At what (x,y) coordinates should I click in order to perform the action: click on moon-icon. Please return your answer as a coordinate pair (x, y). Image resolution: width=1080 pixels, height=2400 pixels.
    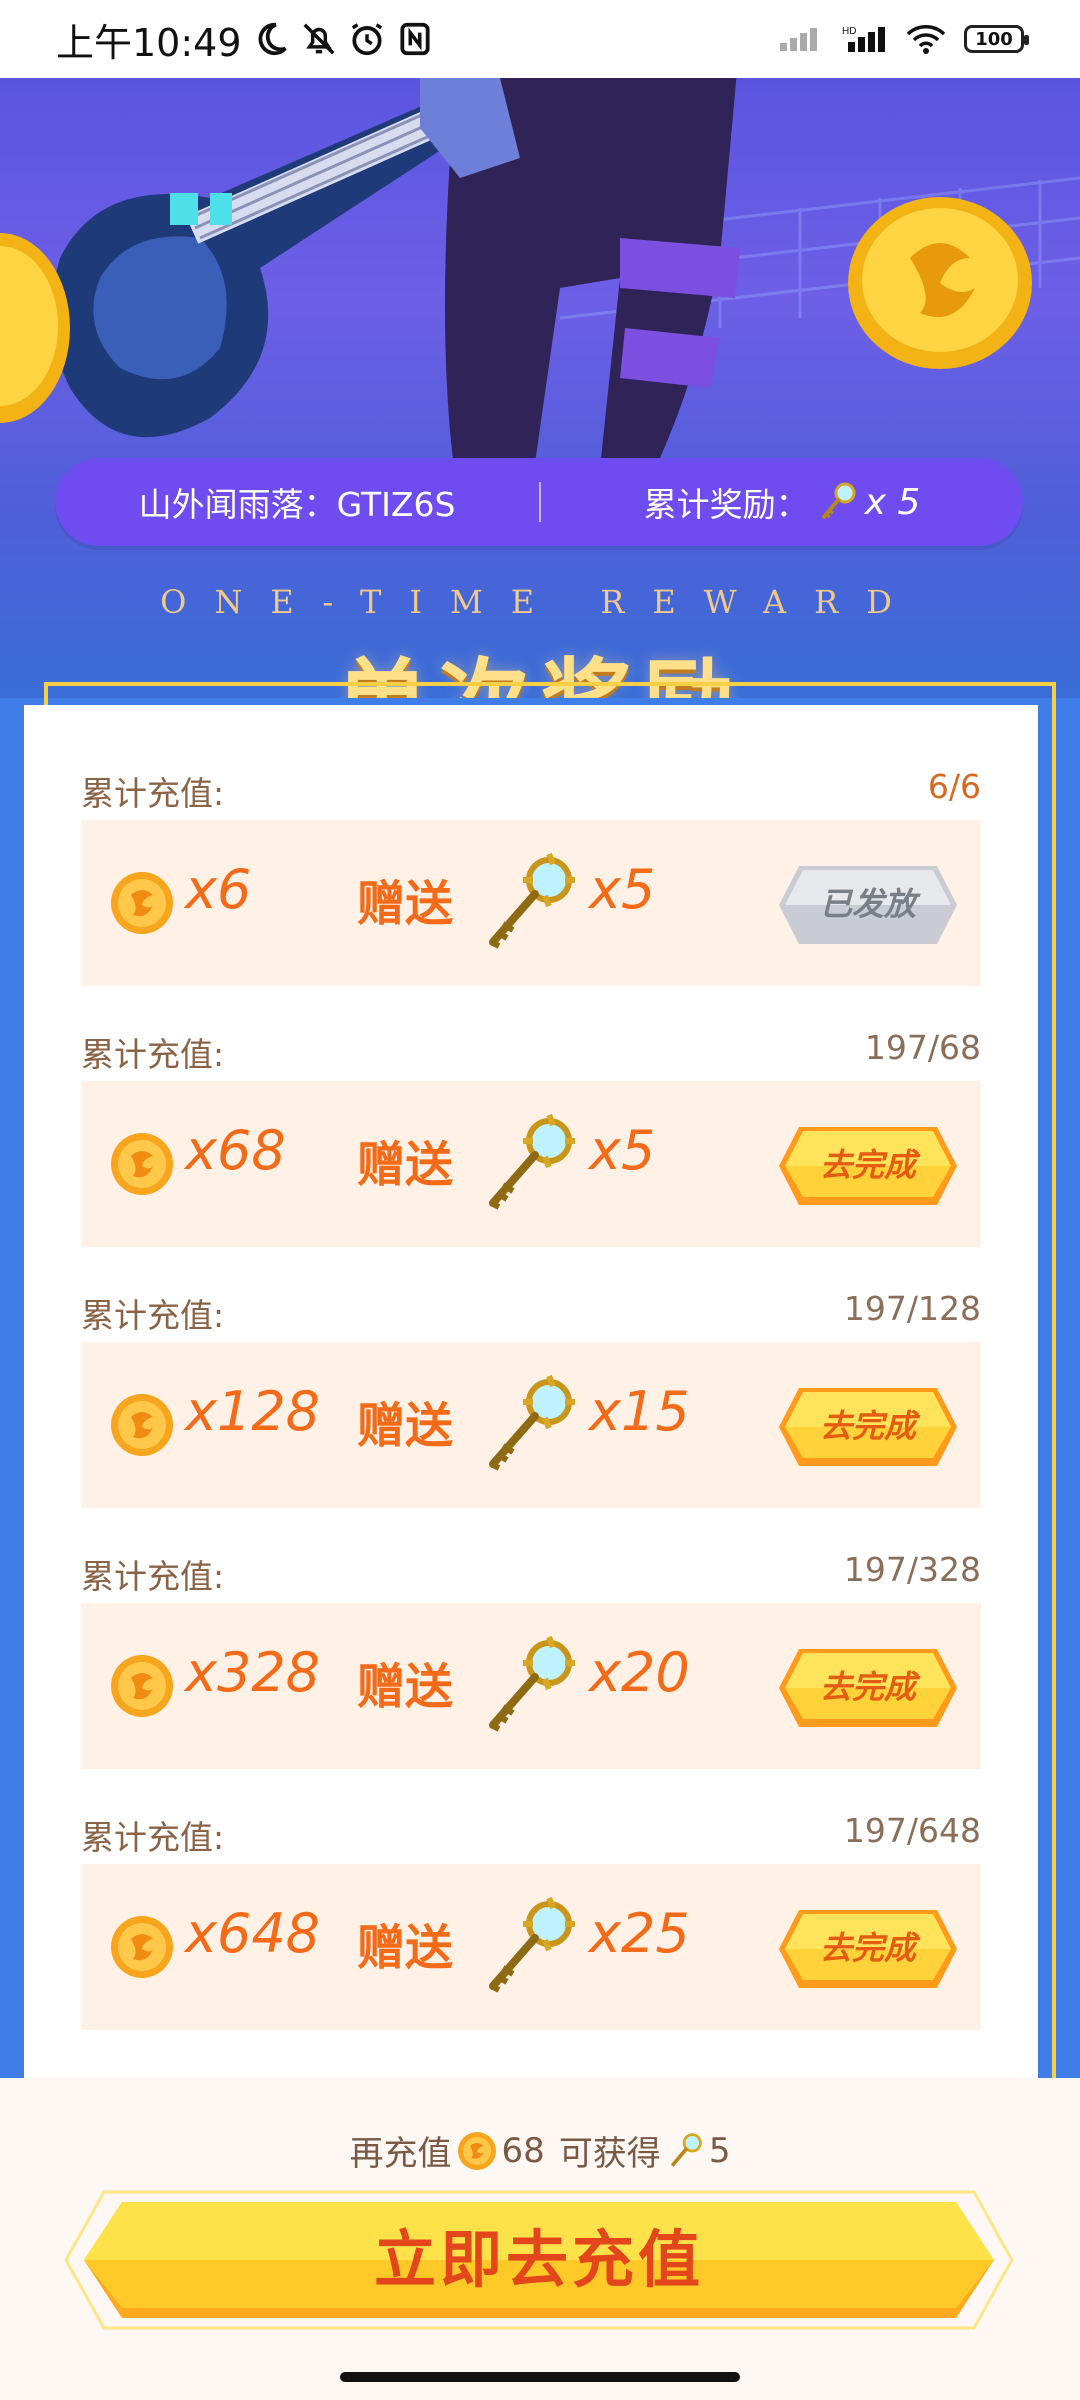
    Looking at the image, I should click on (272, 39).